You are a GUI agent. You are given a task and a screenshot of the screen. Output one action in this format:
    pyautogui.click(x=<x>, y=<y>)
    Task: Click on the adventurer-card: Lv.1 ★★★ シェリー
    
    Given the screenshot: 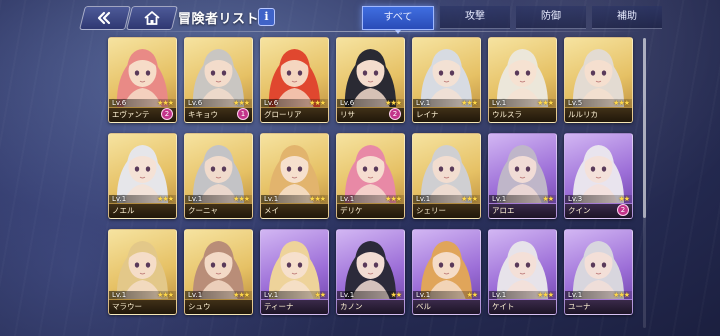 What is the action you would take?
    pyautogui.click(x=446, y=176)
    